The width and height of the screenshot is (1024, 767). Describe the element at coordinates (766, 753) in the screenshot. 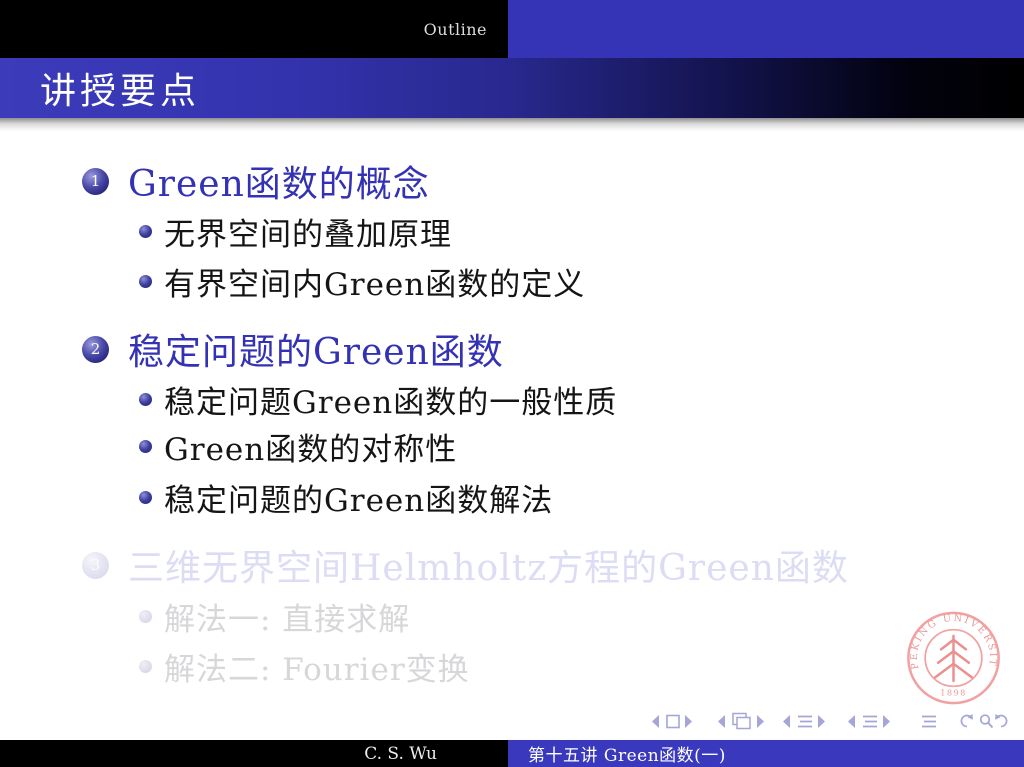

I see `footline-title-bar: 第十五讲 Green函数(一)` at that location.